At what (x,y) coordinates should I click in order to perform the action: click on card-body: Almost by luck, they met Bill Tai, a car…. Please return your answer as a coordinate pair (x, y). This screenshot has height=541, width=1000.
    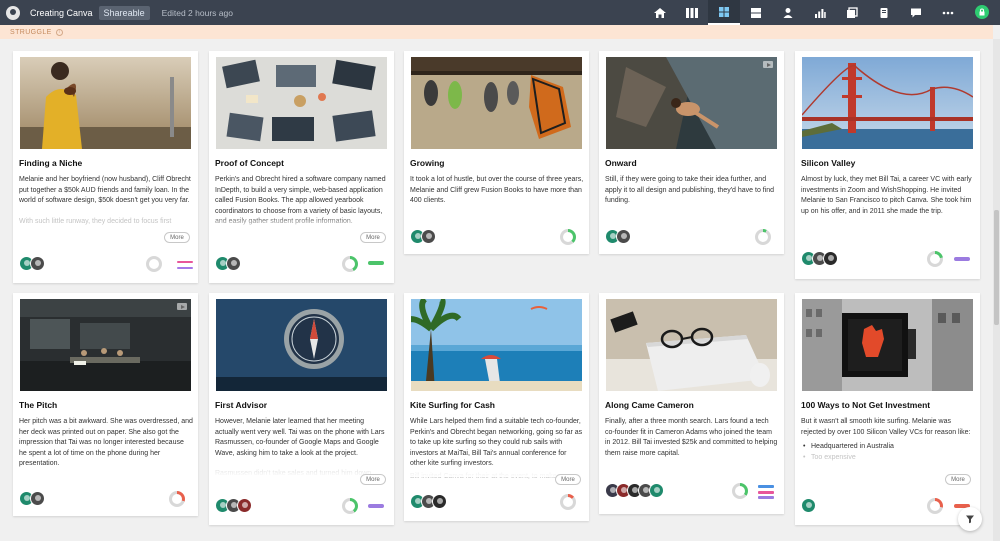
    Looking at the image, I should click on (888, 201).